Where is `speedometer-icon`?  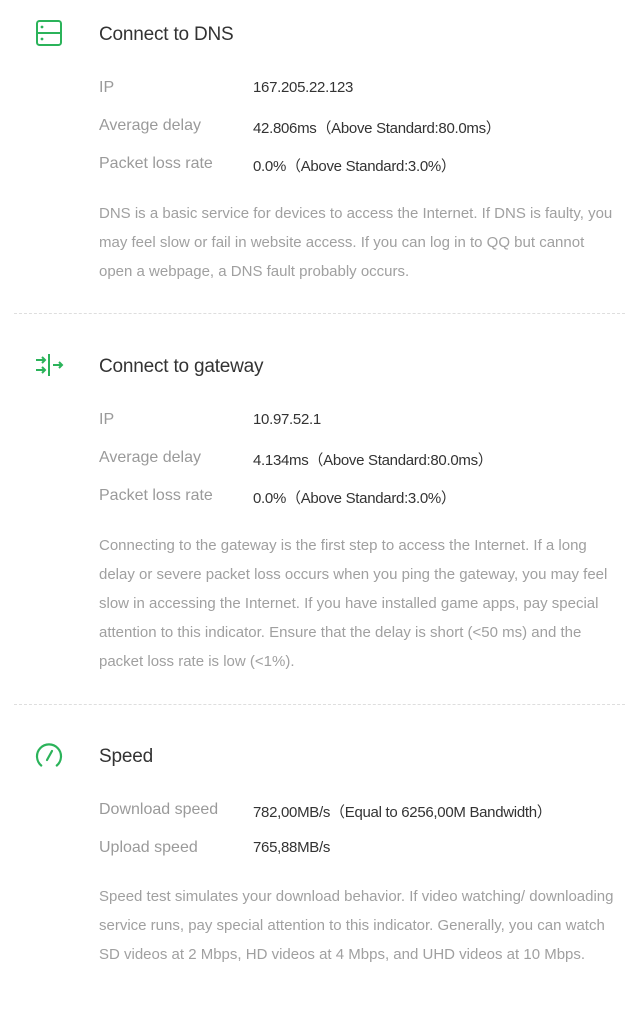
speedometer-icon is located at coordinates (49, 755).